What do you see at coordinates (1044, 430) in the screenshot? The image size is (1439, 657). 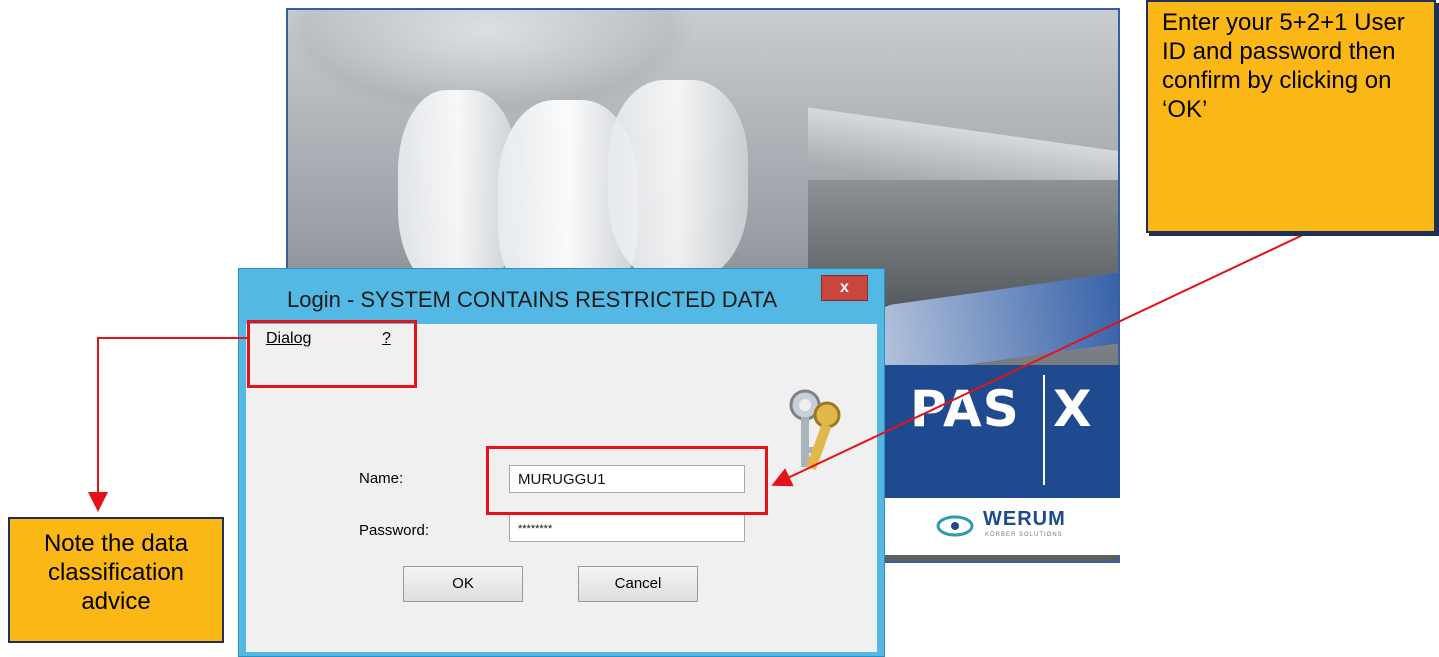 I see `brand-separator` at bounding box center [1044, 430].